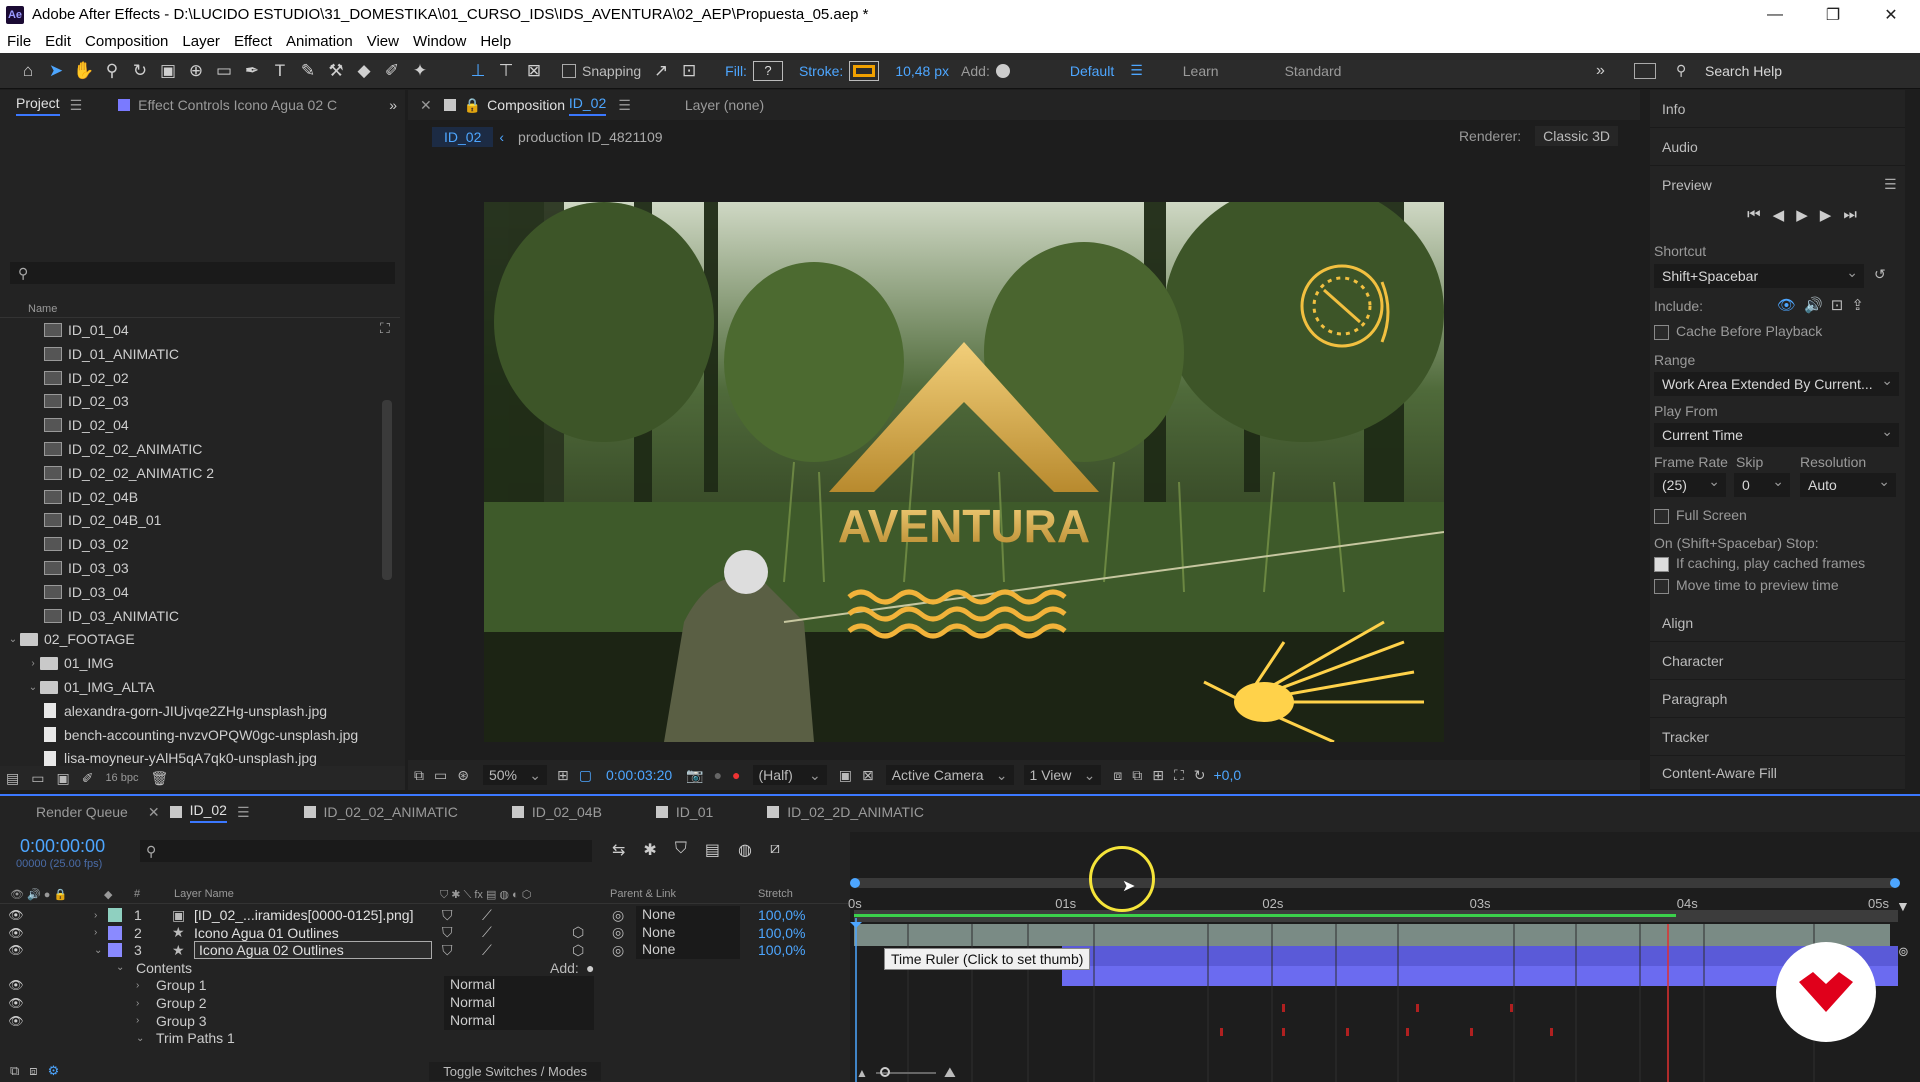 Image resolution: width=1920 pixels, height=1082 pixels. Describe the element at coordinates (112, 71) in the screenshot. I see `zoom-tool-icon: ⚲` at that location.